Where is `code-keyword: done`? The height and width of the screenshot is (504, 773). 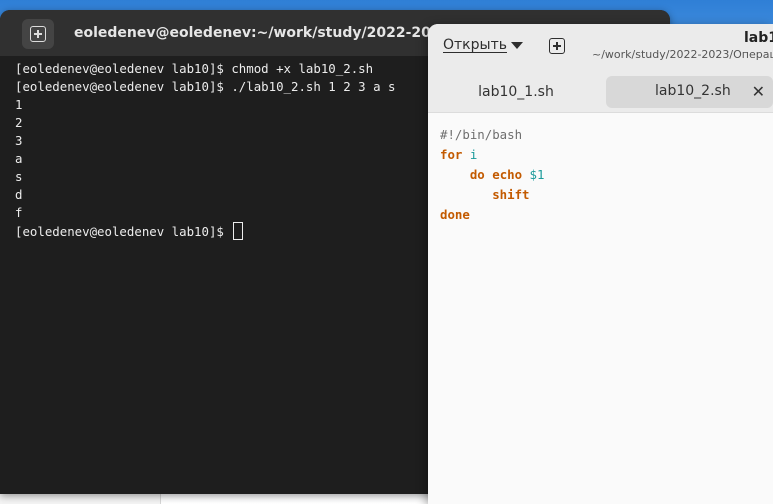
code-keyword: done is located at coordinates (455, 214).